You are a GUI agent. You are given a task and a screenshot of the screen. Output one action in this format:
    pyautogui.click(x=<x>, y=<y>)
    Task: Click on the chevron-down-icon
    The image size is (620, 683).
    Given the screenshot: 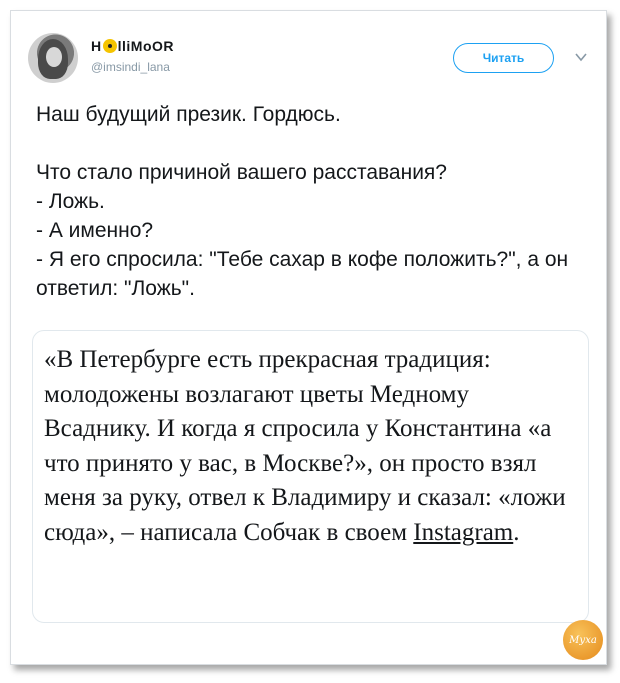 What is the action you would take?
    pyautogui.click(x=582, y=58)
    